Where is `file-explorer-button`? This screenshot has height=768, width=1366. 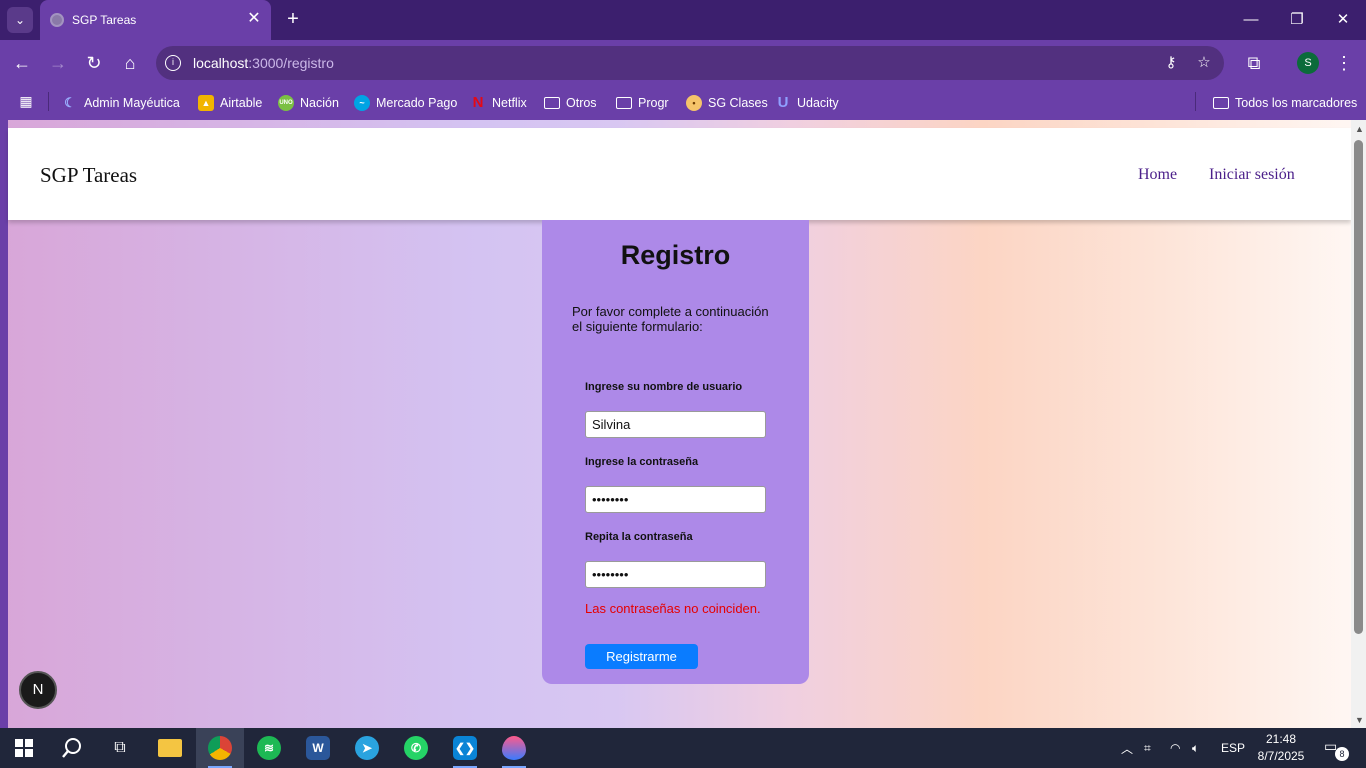
file-explorer-button is located at coordinates (170, 748).